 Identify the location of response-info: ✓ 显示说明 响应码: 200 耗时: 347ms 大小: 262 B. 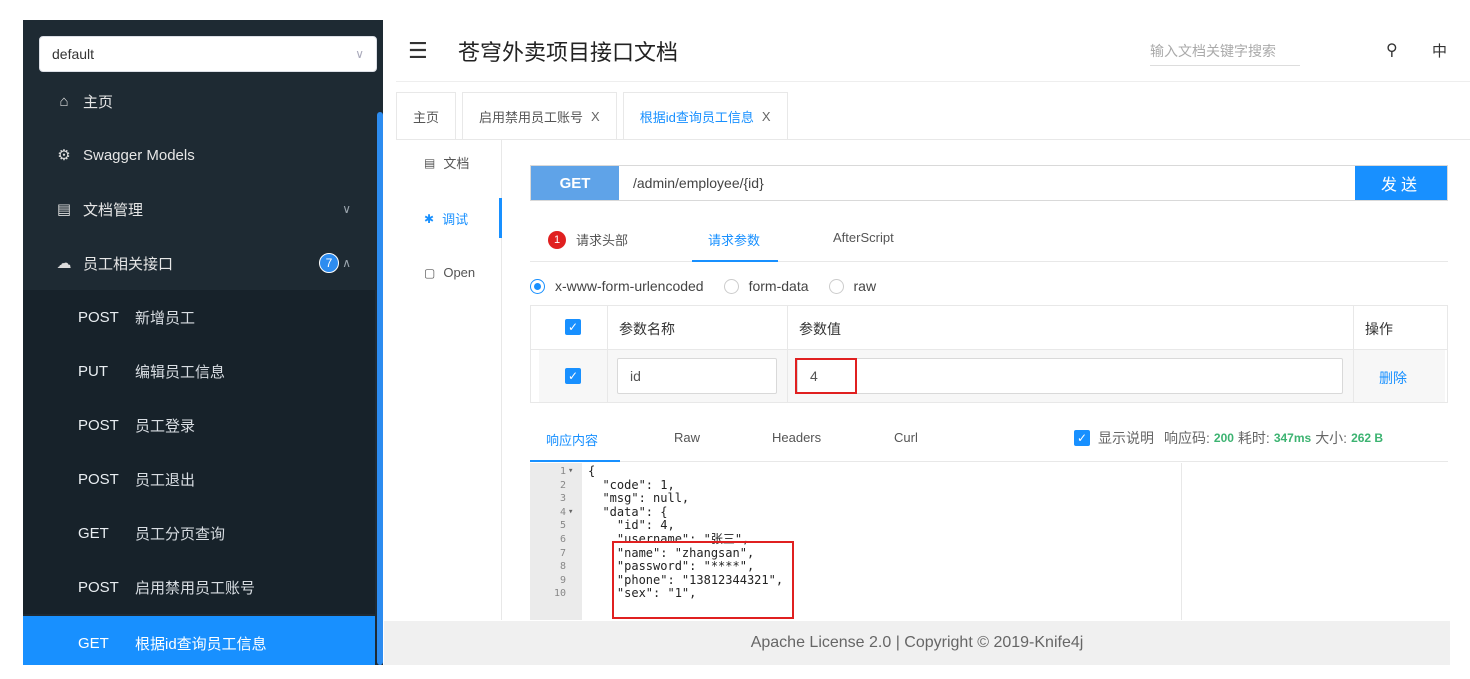
(1230, 438).